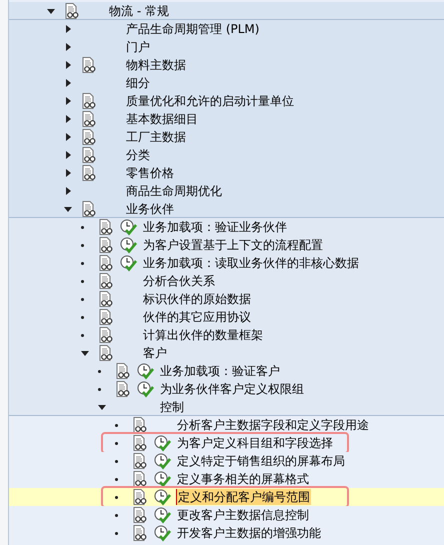 The width and height of the screenshot is (444, 545). What do you see at coordinates (243, 515) in the screenshot?
I see `tree-item-label: 更改客户主数据信息控制` at bounding box center [243, 515].